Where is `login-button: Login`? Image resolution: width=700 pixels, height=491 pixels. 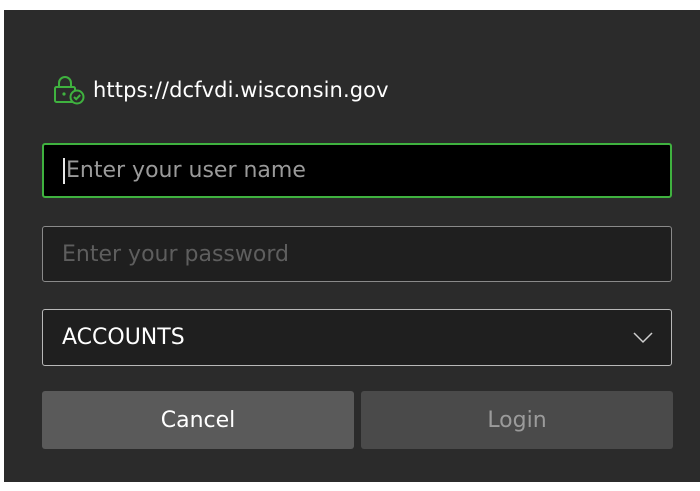
login-button: Login is located at coordinates (517, 420).